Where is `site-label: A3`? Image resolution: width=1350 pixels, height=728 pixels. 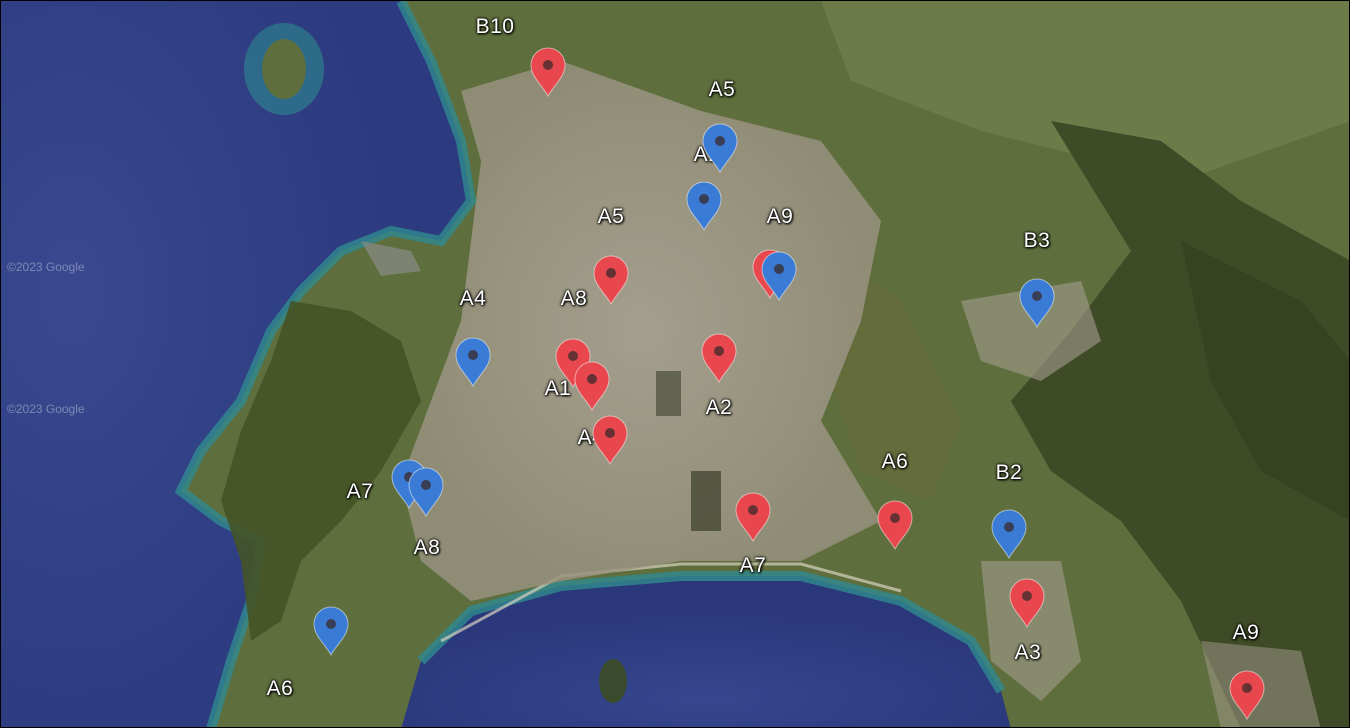 site-label: A3 is located at coordinates (1028, 652).